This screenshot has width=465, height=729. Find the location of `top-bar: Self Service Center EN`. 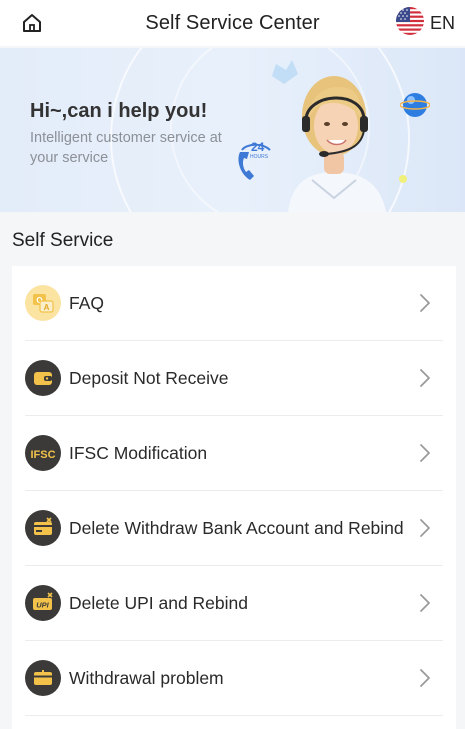

top-bar: Self Service Center EN is located at coordinates (232, 23).